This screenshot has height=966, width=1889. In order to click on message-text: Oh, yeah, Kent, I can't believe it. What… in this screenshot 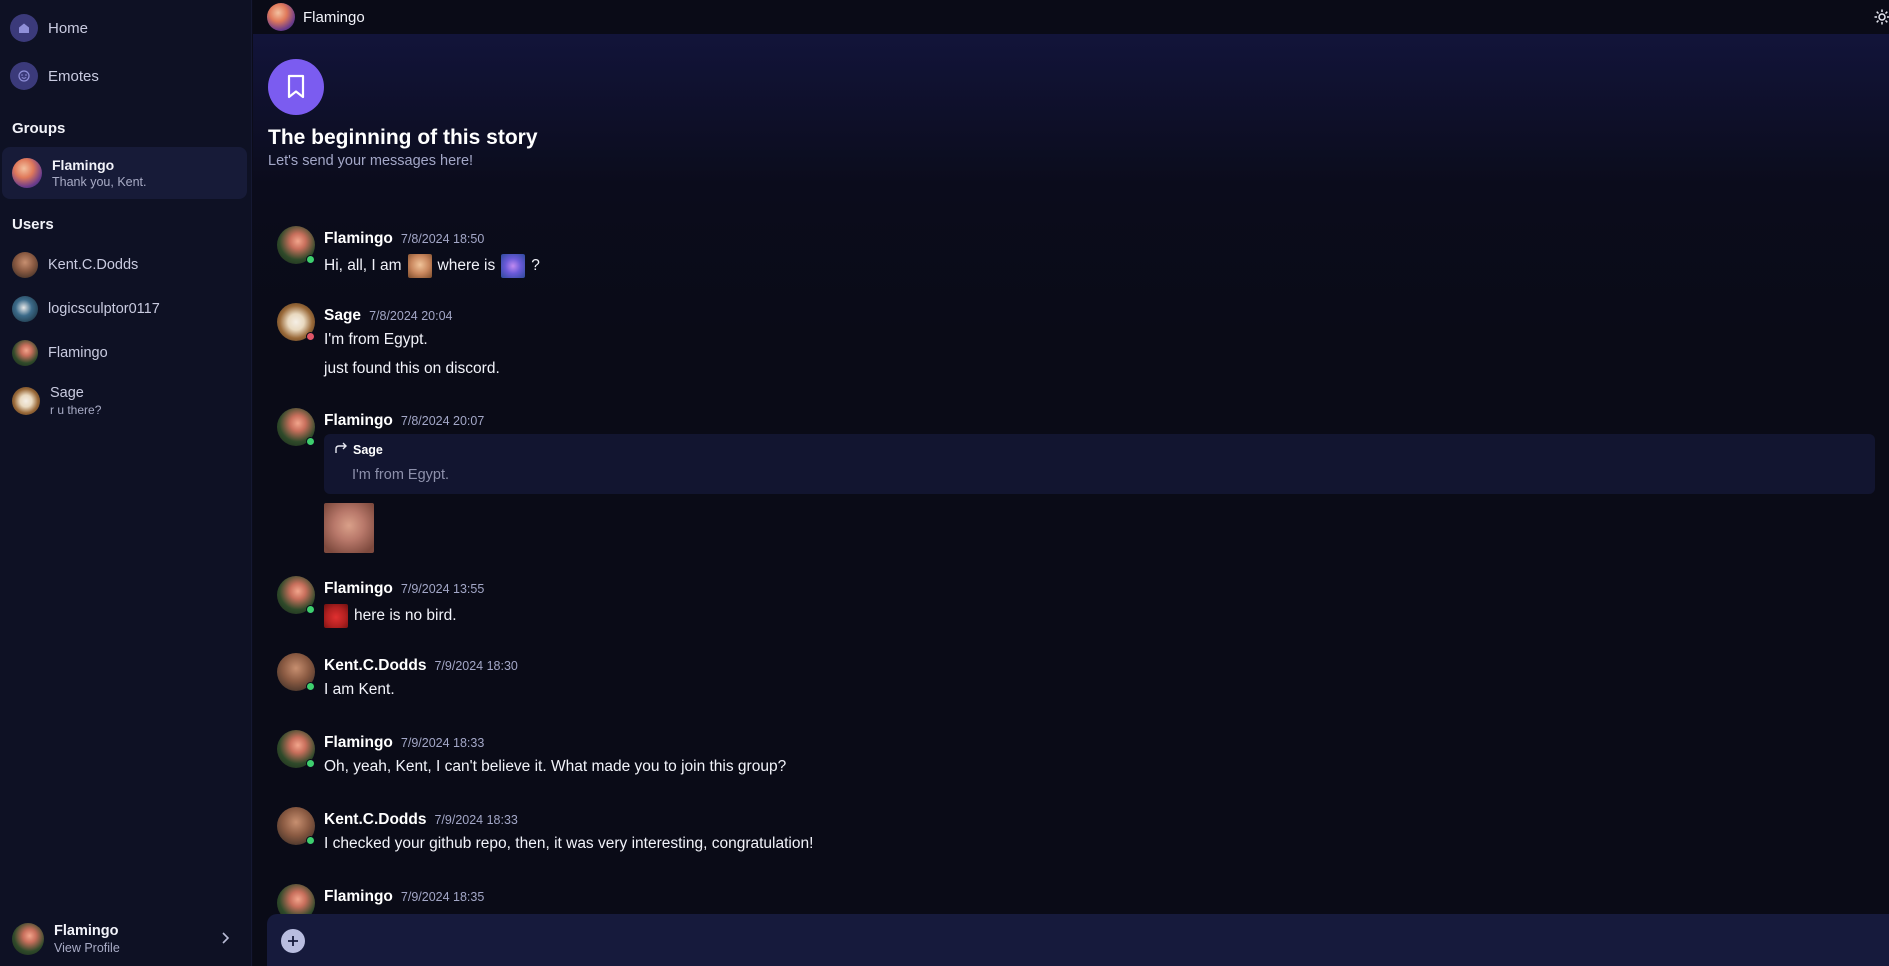, I will do `click(555, 766)`.